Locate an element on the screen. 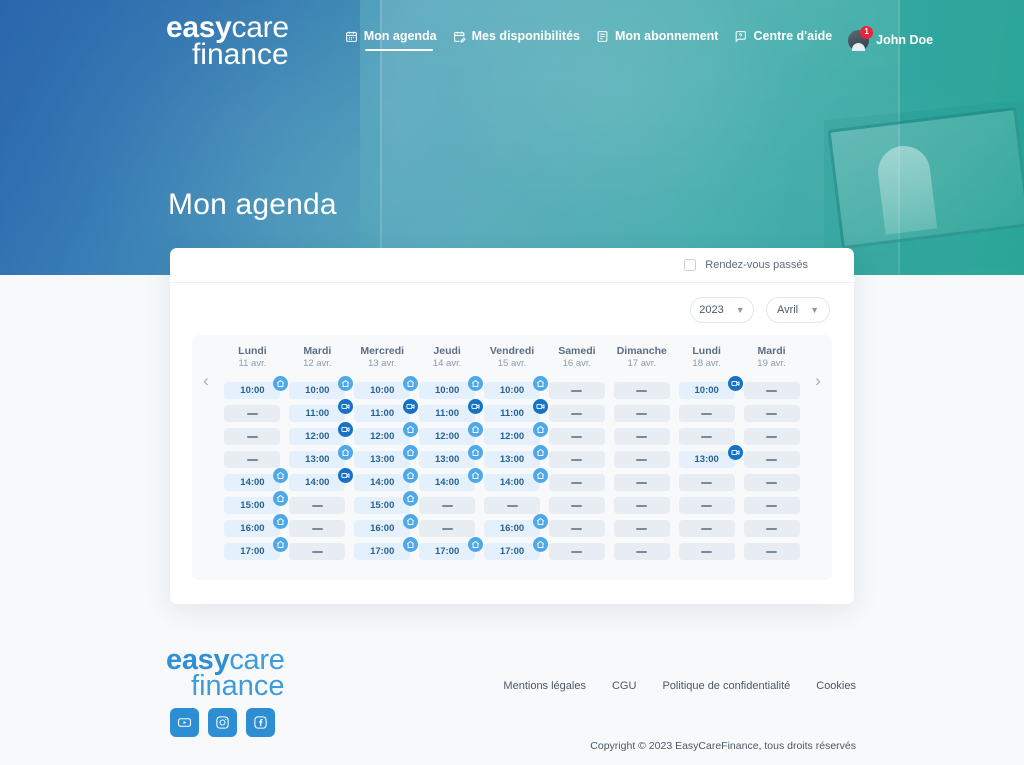  footer-link: Cookies is located at coordinates (836, 686).